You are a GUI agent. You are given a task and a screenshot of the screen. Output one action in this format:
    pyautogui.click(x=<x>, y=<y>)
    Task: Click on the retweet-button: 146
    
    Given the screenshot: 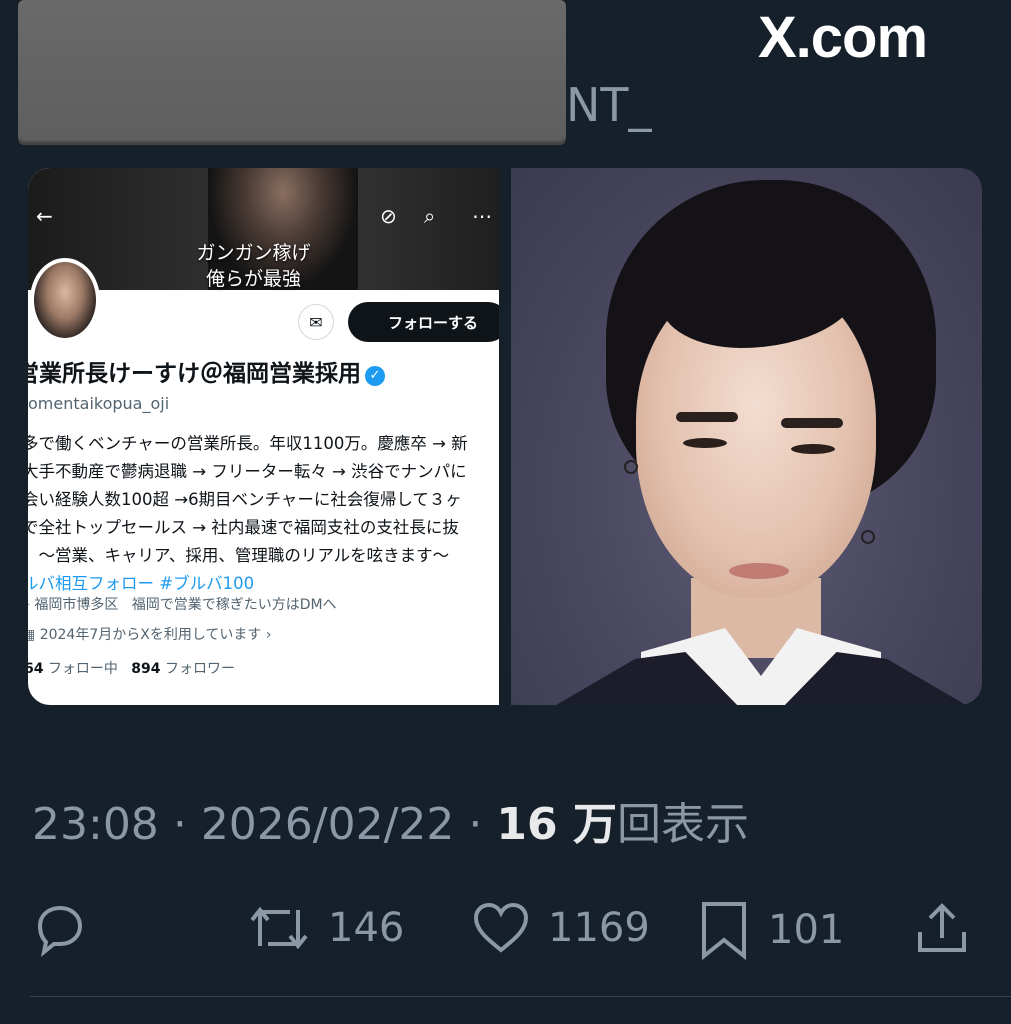 What is the action you would take?
    pyautogui.click(x=325, y=928)
    